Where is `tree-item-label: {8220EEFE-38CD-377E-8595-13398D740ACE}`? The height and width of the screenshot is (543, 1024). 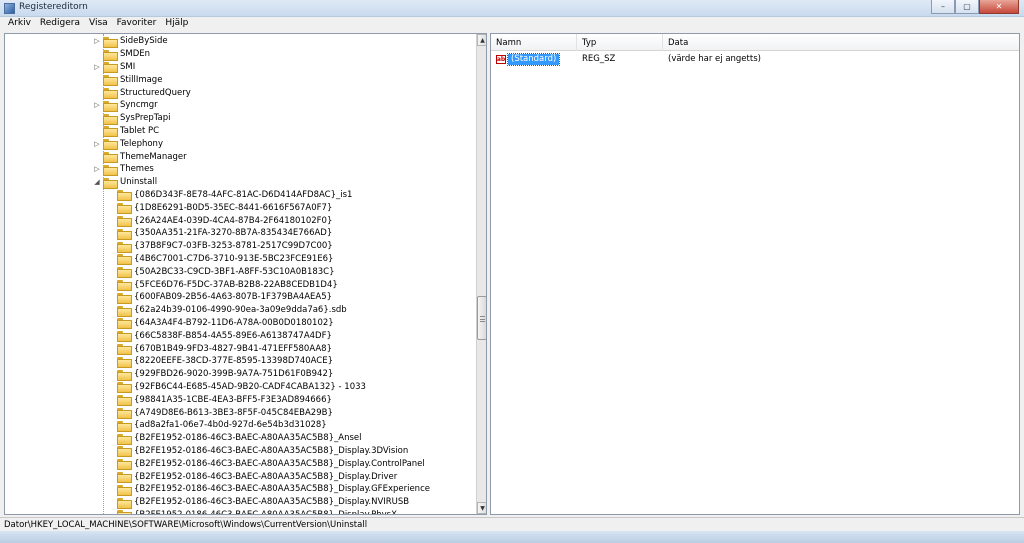
tree-item-label: {8220EEFE-38CD-377E-8595-13398D740ACE} is located at coordinates (234, 361).